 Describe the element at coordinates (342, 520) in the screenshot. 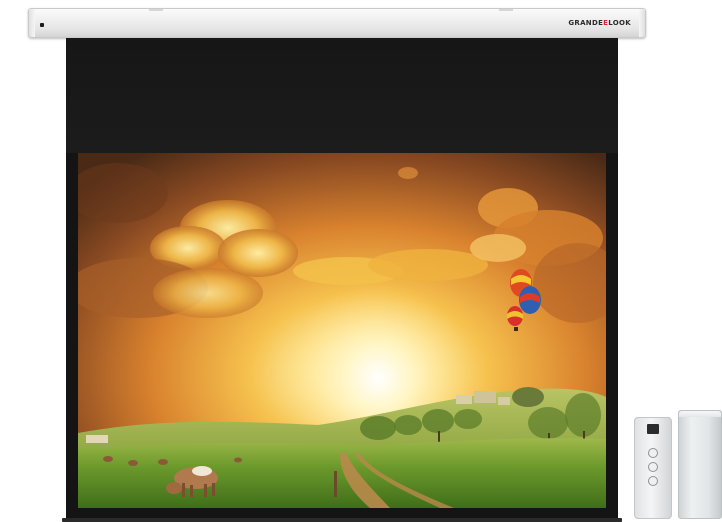

I see `screen-bottom-bar` at that location.